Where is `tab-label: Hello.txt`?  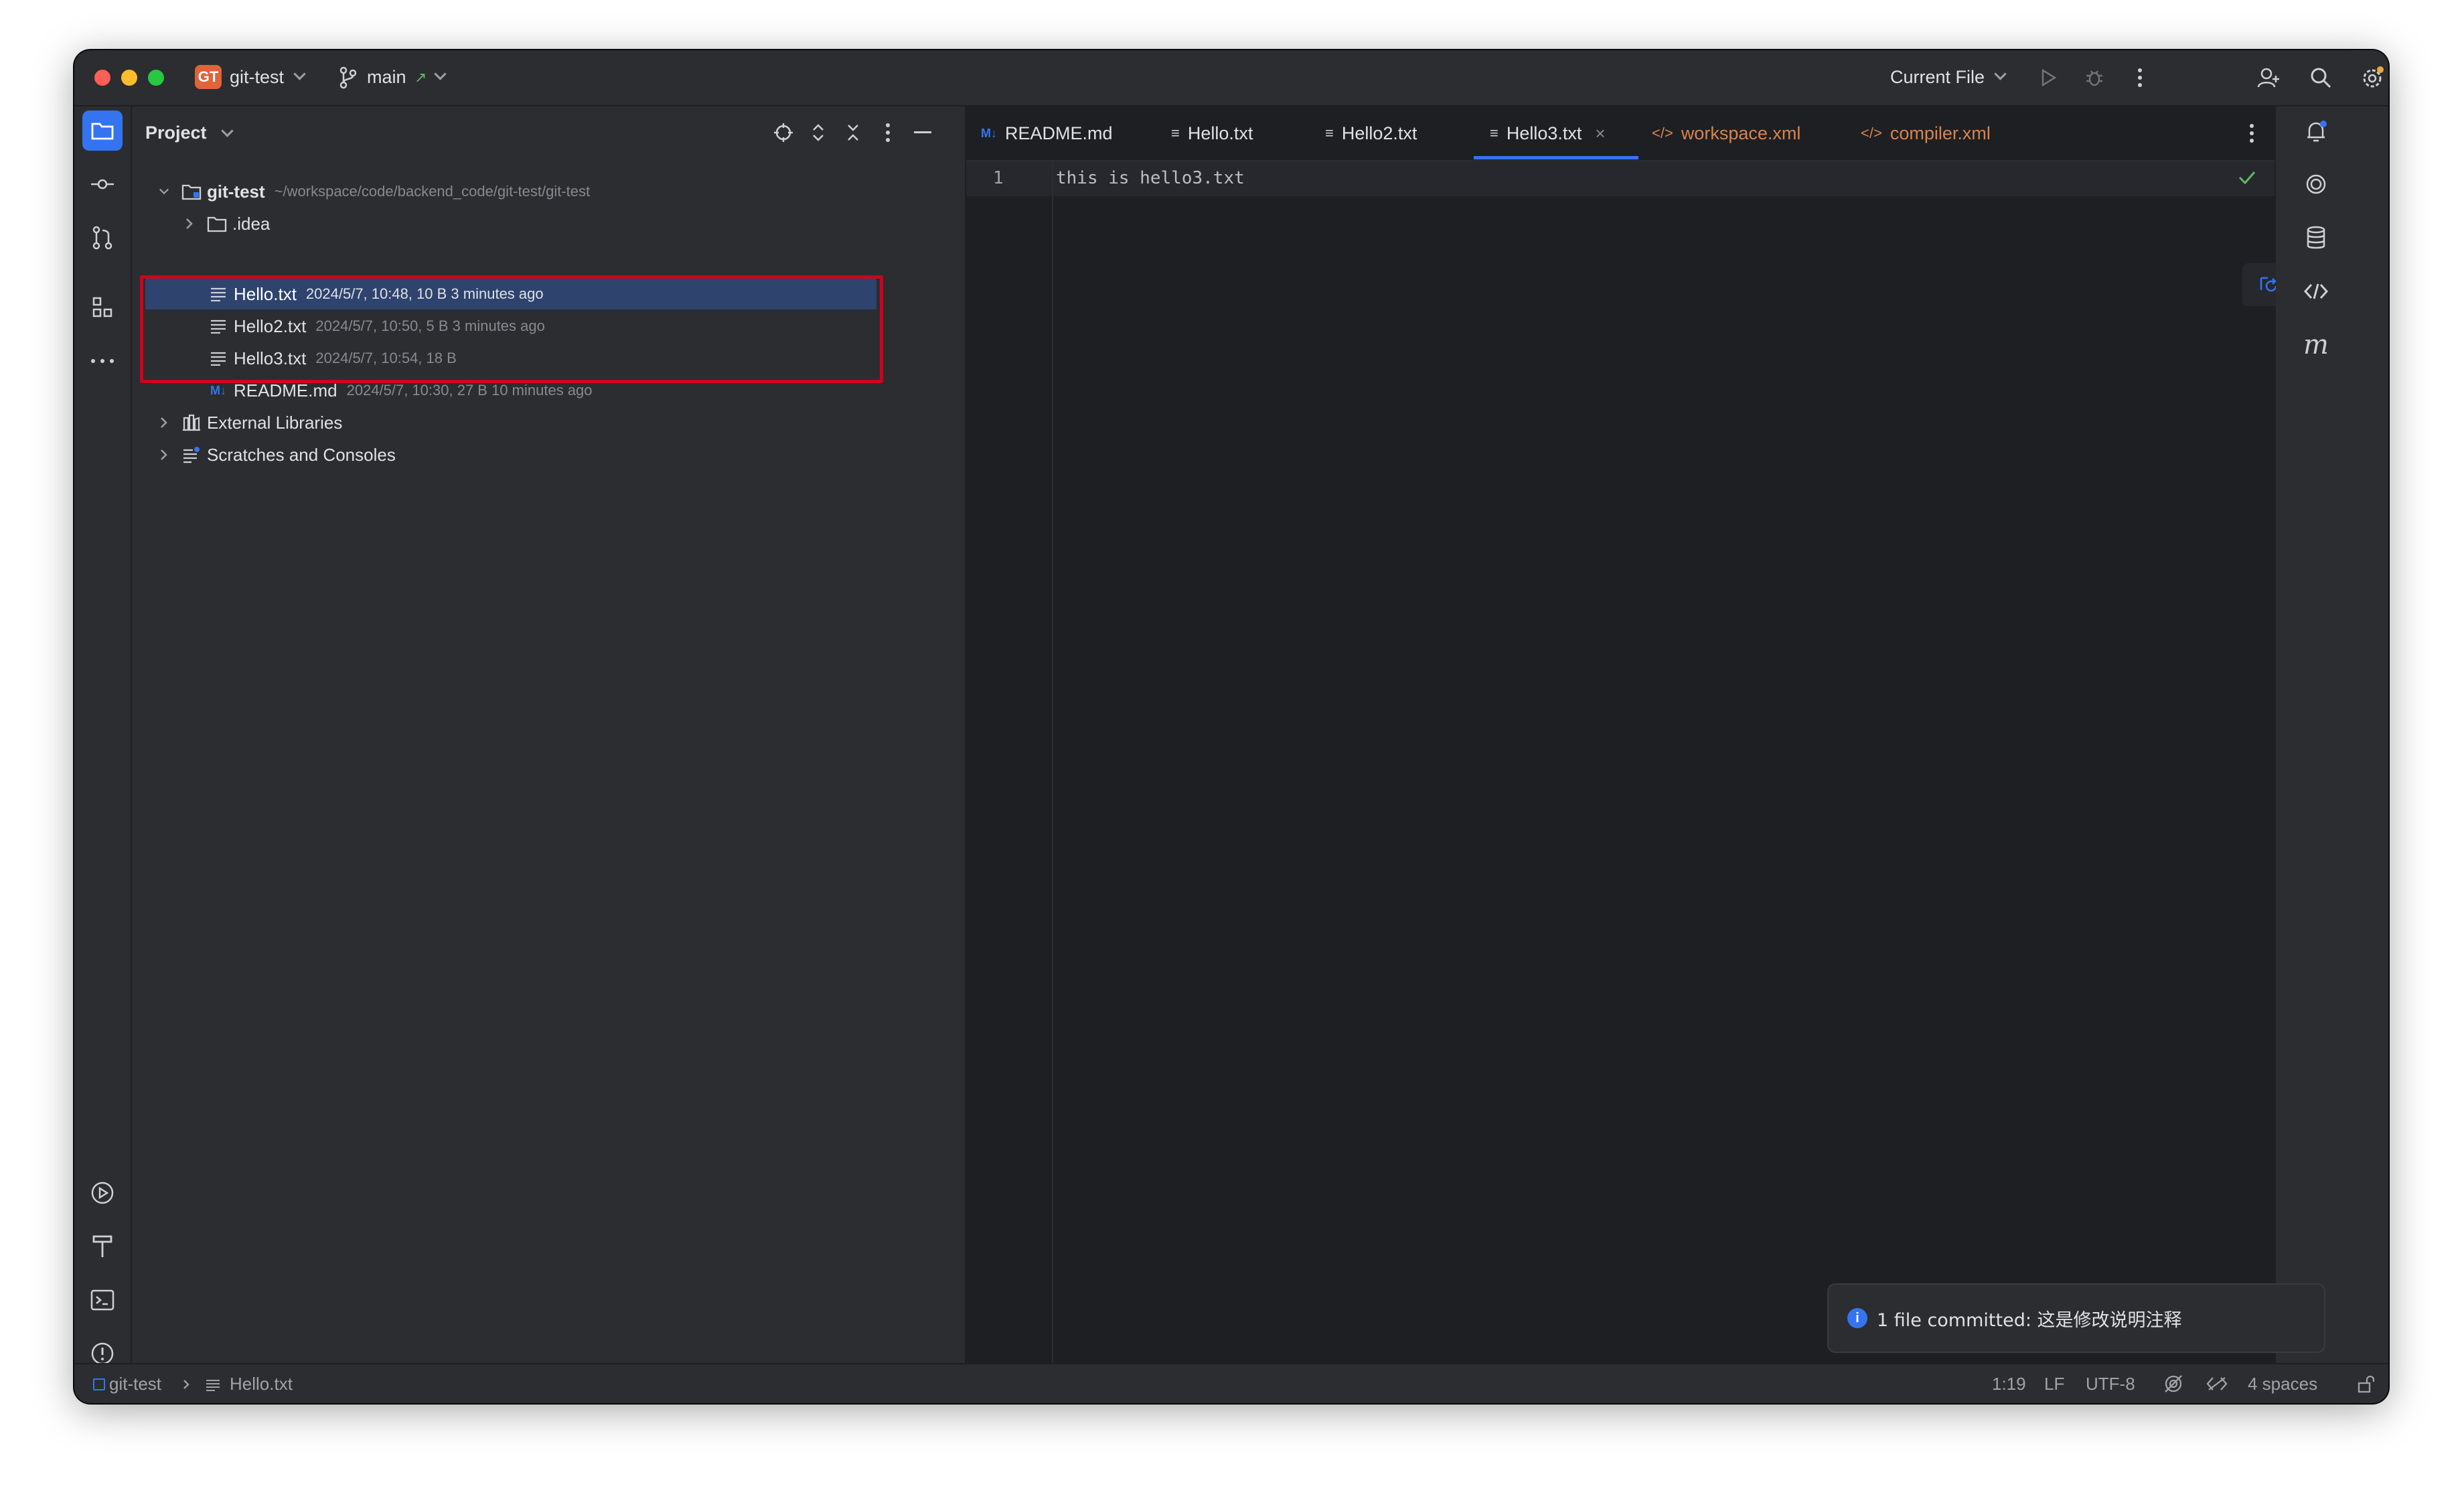
tab-label: Hello.txt is located at coordinates (1220, 133).